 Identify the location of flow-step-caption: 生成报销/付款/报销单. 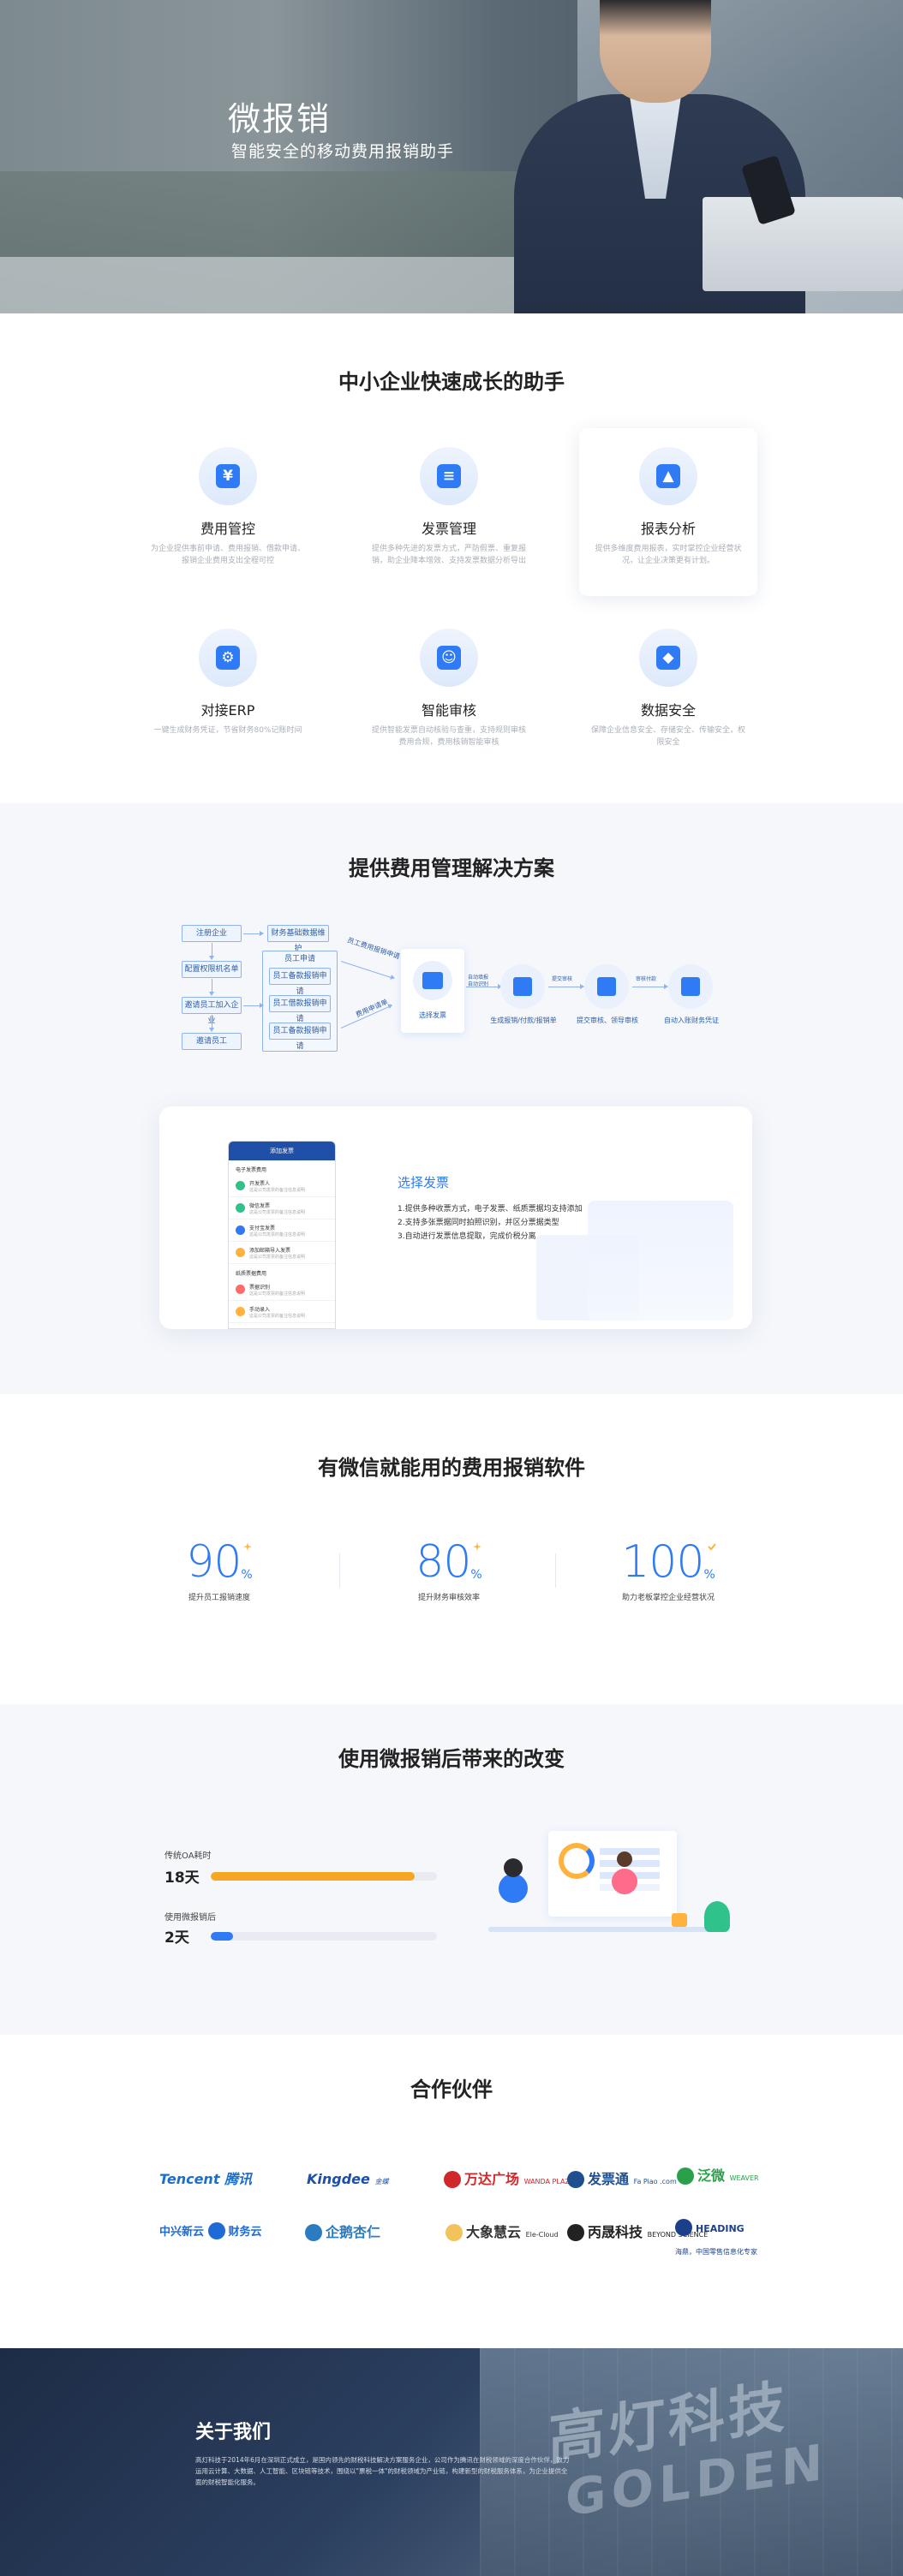
(523, 1020).